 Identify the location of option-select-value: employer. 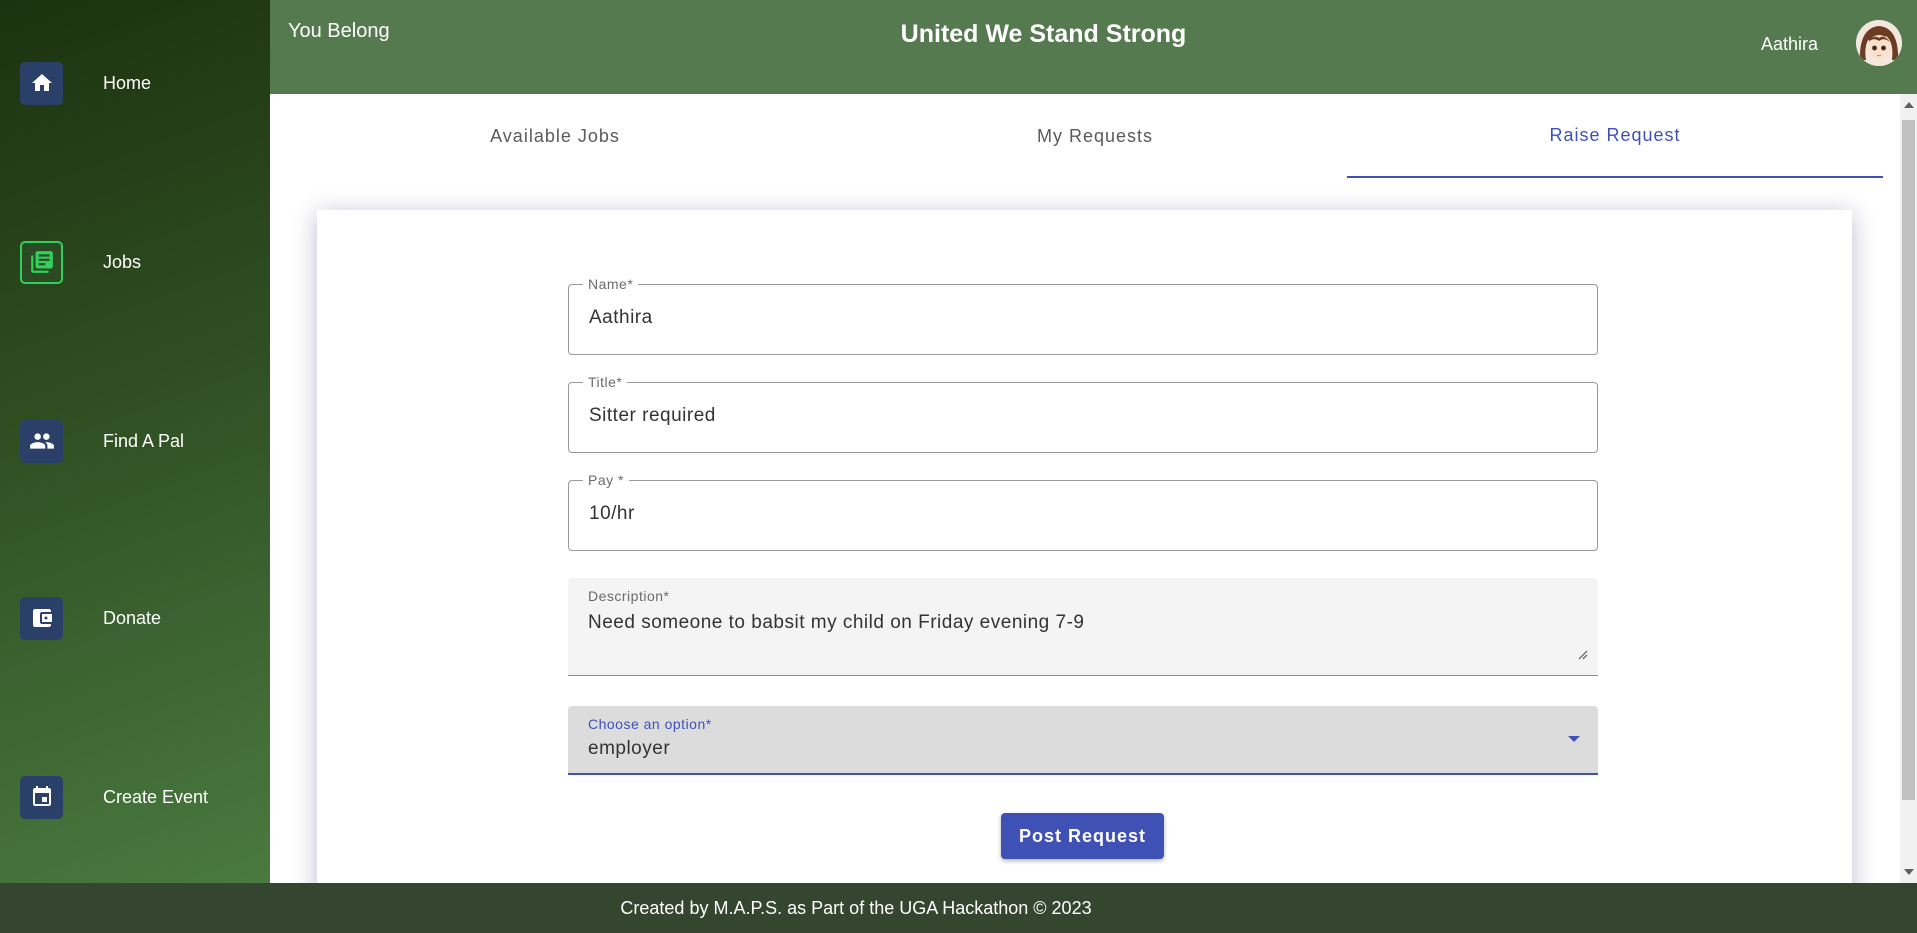
(629, 748).